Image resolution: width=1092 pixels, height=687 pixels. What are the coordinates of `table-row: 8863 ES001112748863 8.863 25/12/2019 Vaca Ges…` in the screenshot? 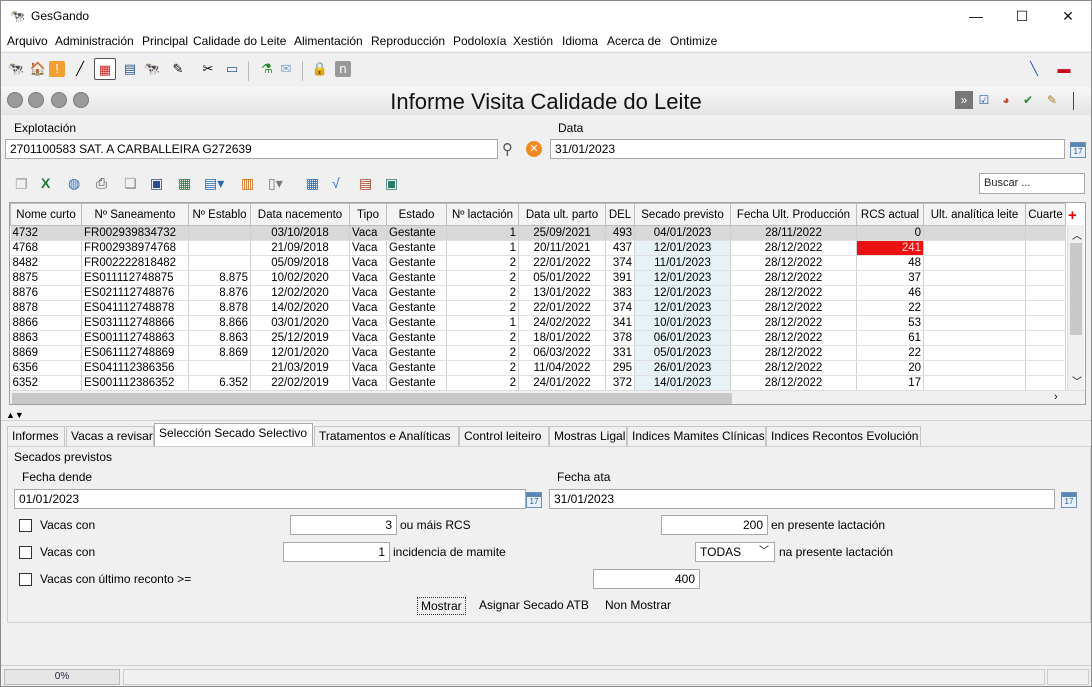 It's located at (538, 338).